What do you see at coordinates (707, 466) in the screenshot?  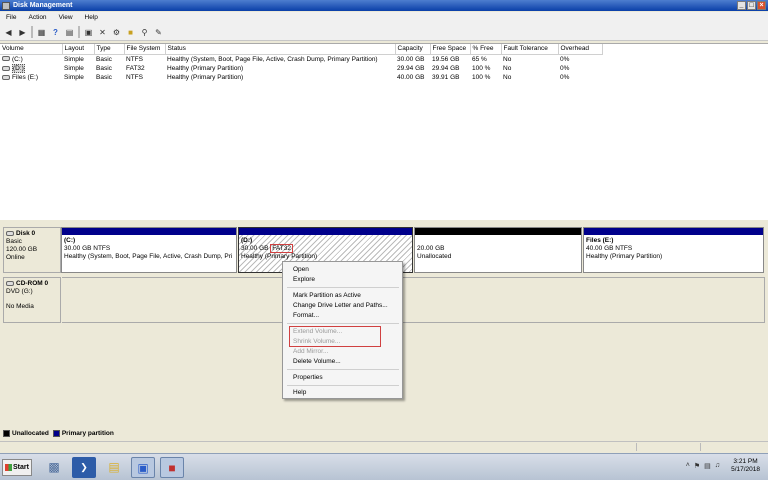 I see `network-icon: ▤` at bounding box center [707, 466].